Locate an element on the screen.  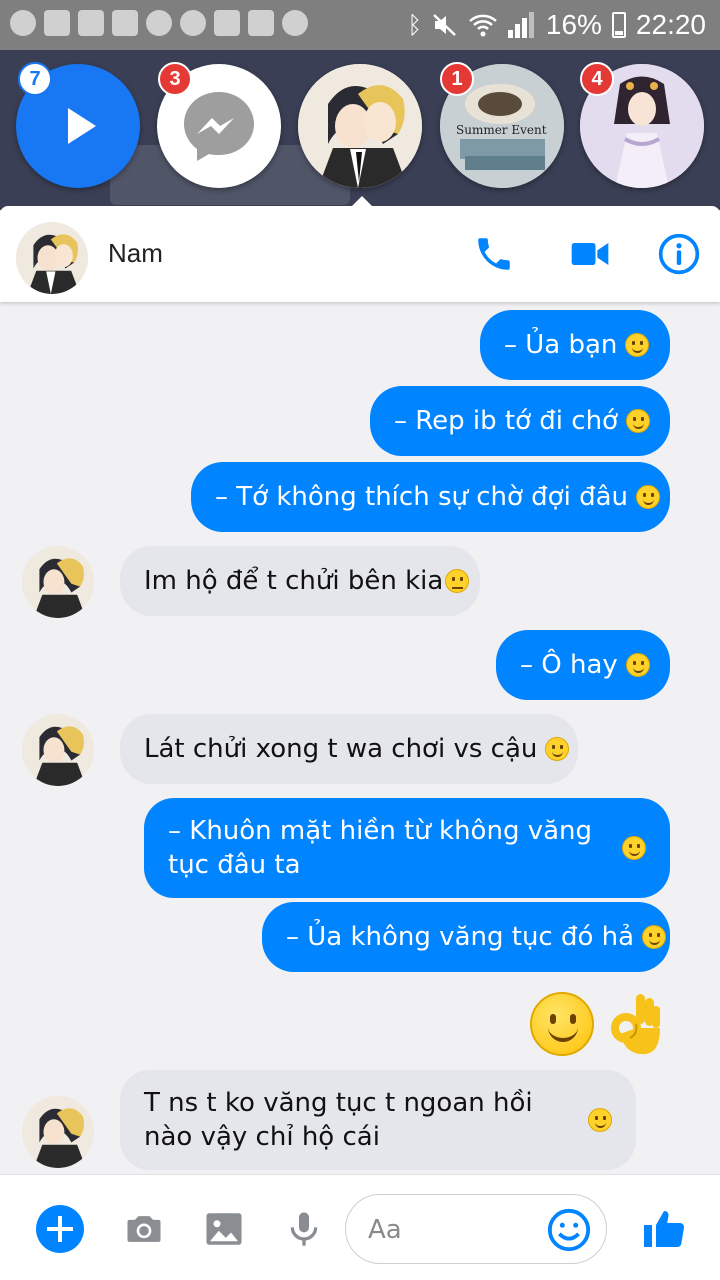
image-icon is located at coordinates (224, 1229).